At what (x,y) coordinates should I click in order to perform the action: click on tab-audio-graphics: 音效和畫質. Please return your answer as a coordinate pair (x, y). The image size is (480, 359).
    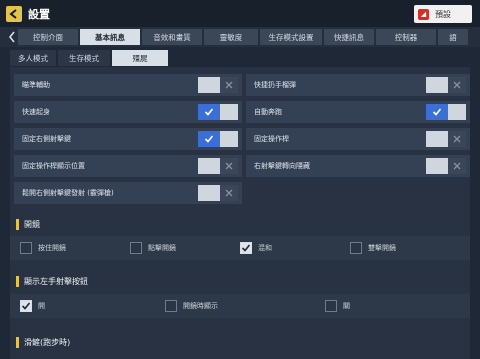
    Looking at the image, I should click on (172, 37).